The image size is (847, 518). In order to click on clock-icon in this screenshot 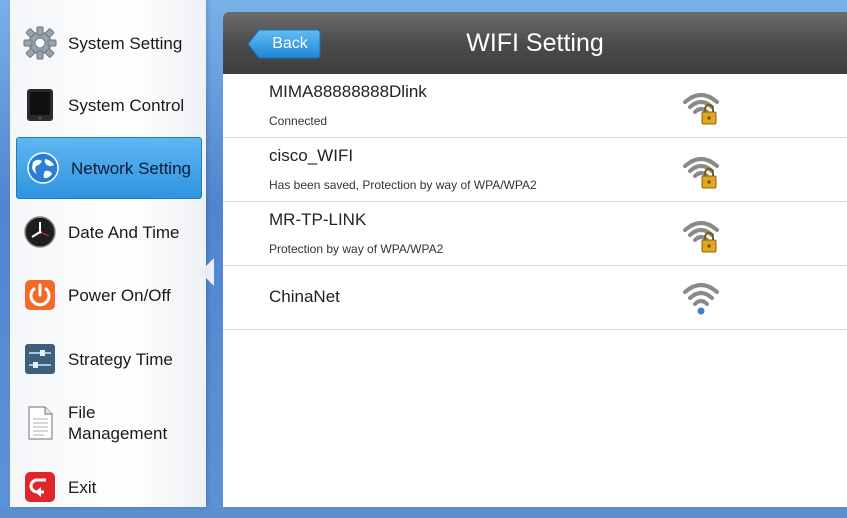, I will do `click(40, 232)`.